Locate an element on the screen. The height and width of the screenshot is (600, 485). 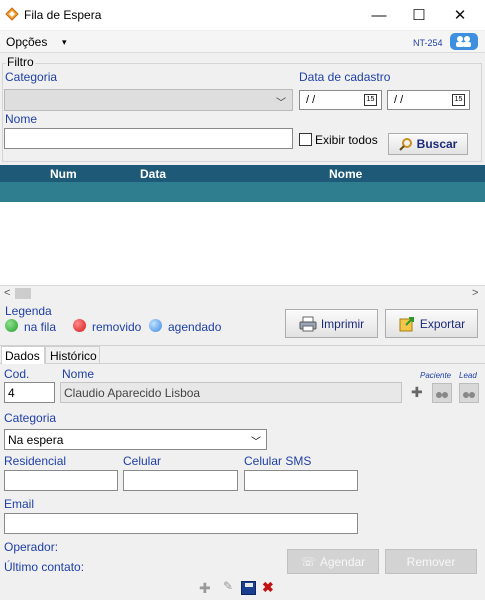
data-cadastro-label: Data de cadastro is located at coordinates (345, 77).